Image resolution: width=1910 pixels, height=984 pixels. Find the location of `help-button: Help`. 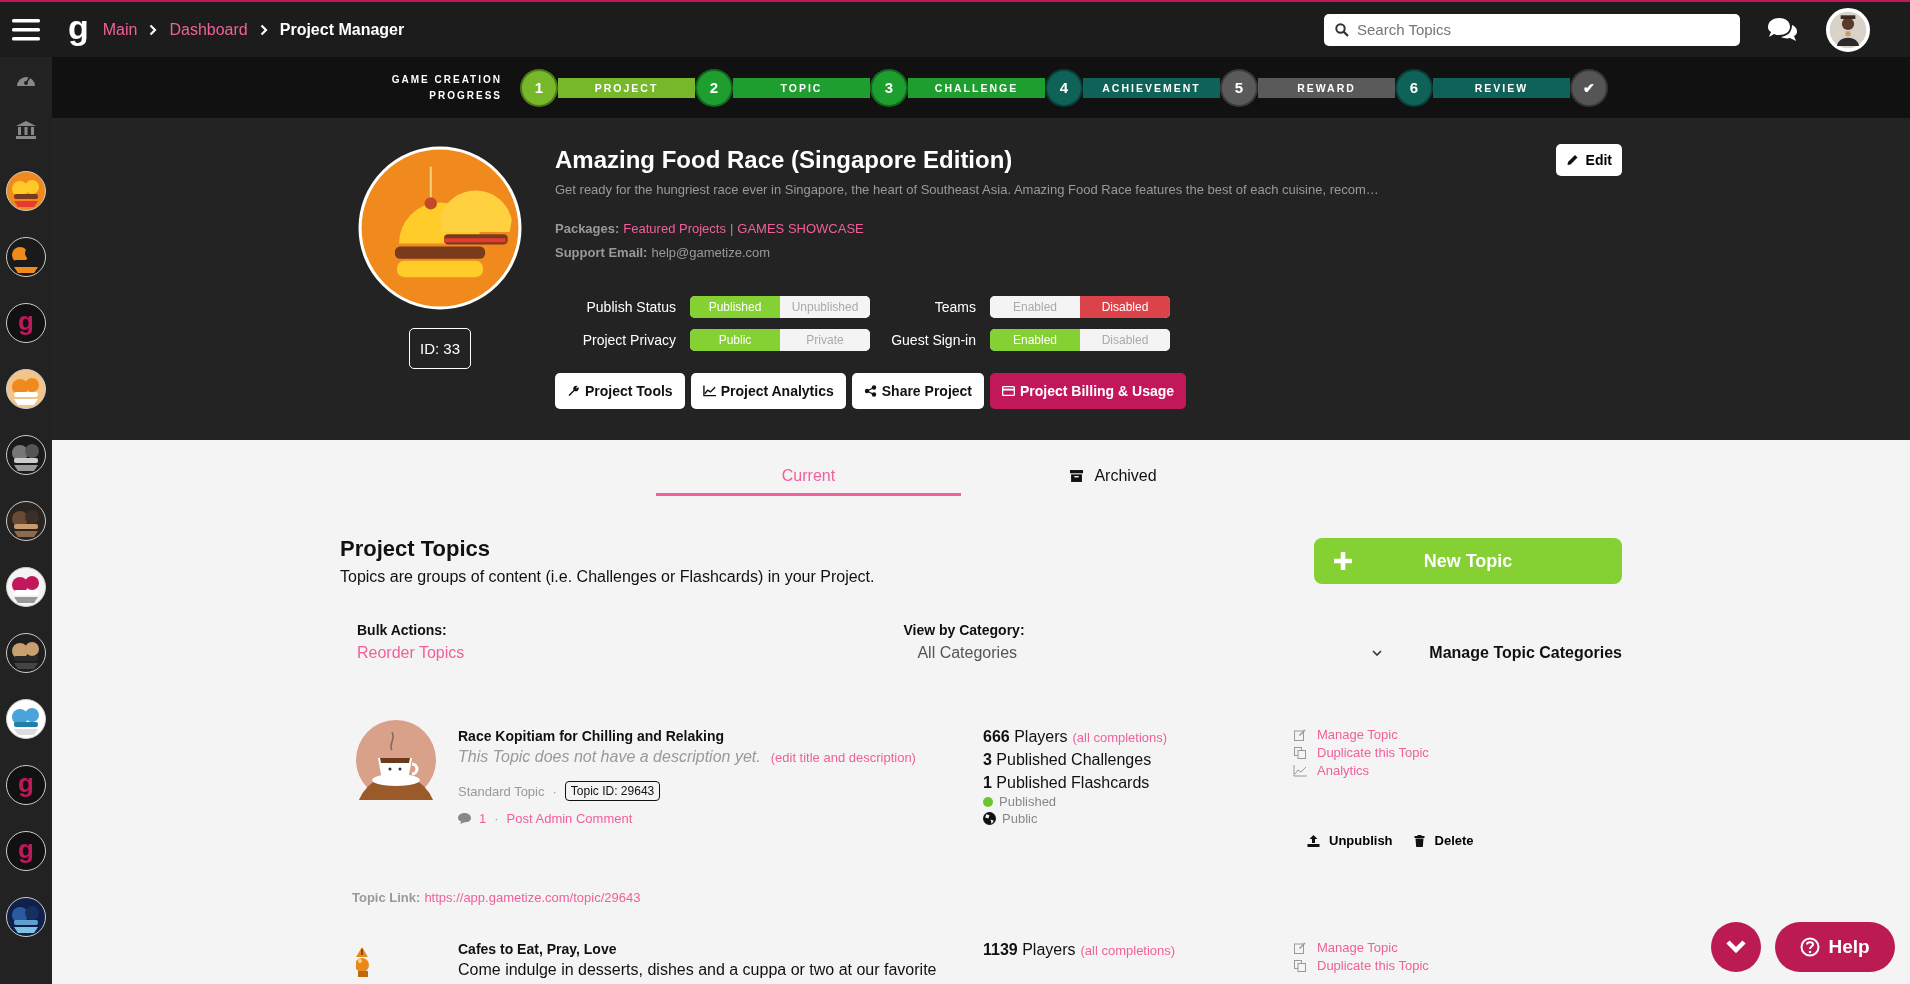

help-button: Help is located at coordinates (1835, 947).